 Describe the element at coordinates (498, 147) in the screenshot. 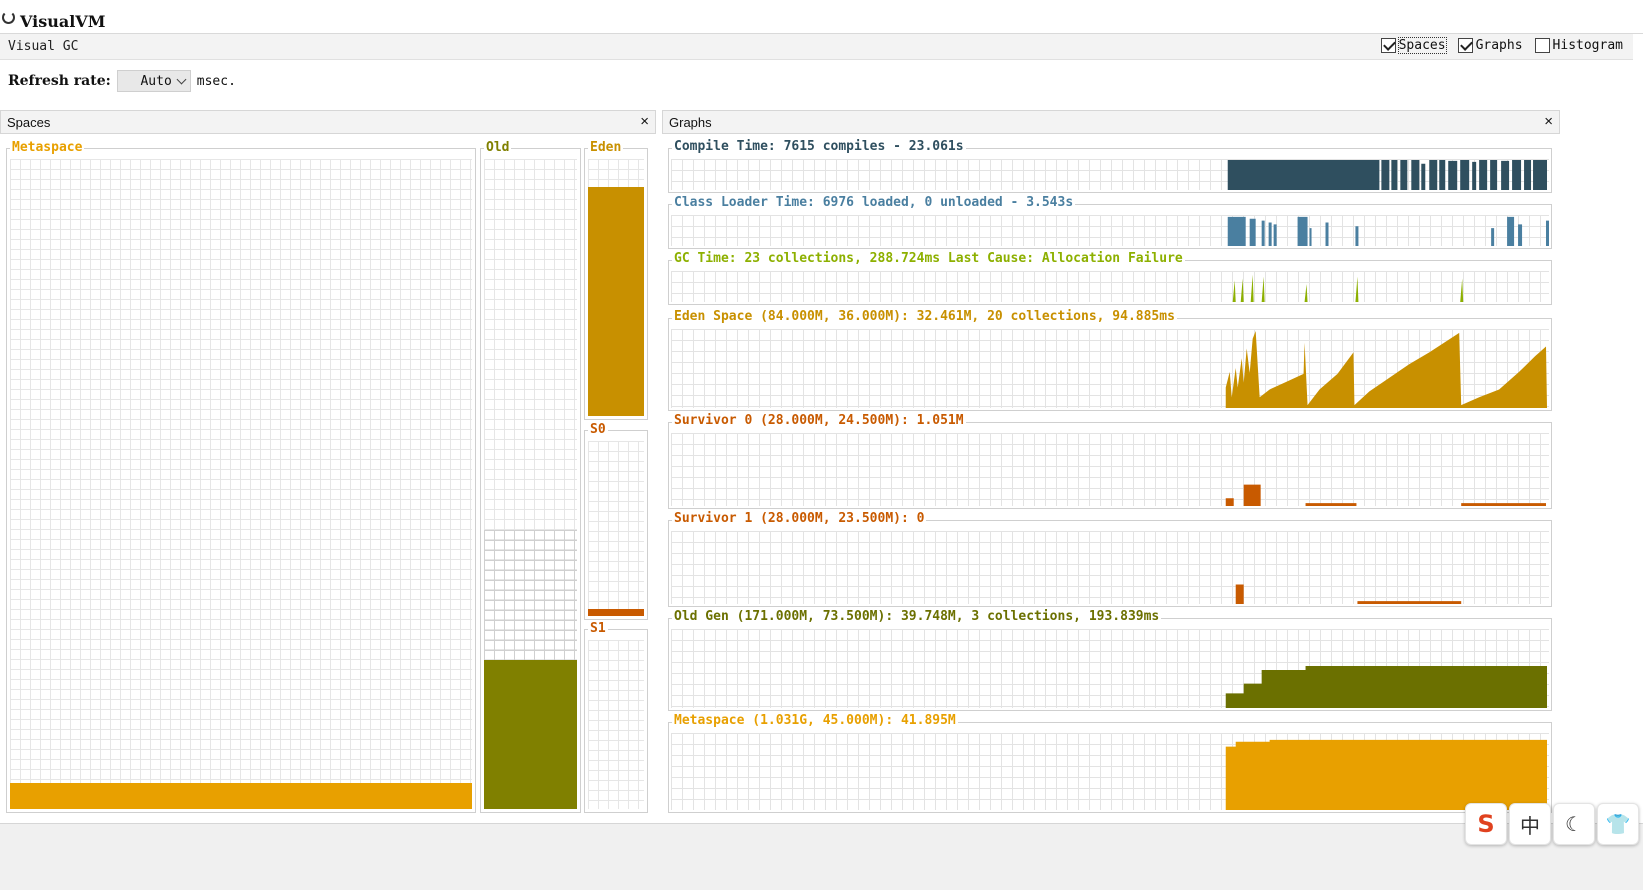

I see `old-space-label: Old` at that location.